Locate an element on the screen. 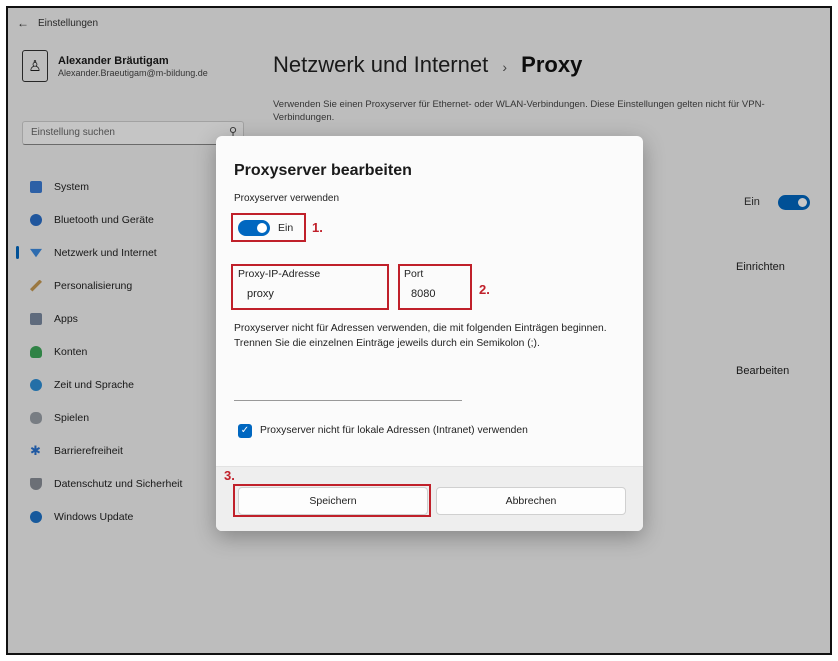 This screenshot has width=838, height=661. proxy-ip-label: Proxy-IP-Adresse is located at coordinates (279, 274).